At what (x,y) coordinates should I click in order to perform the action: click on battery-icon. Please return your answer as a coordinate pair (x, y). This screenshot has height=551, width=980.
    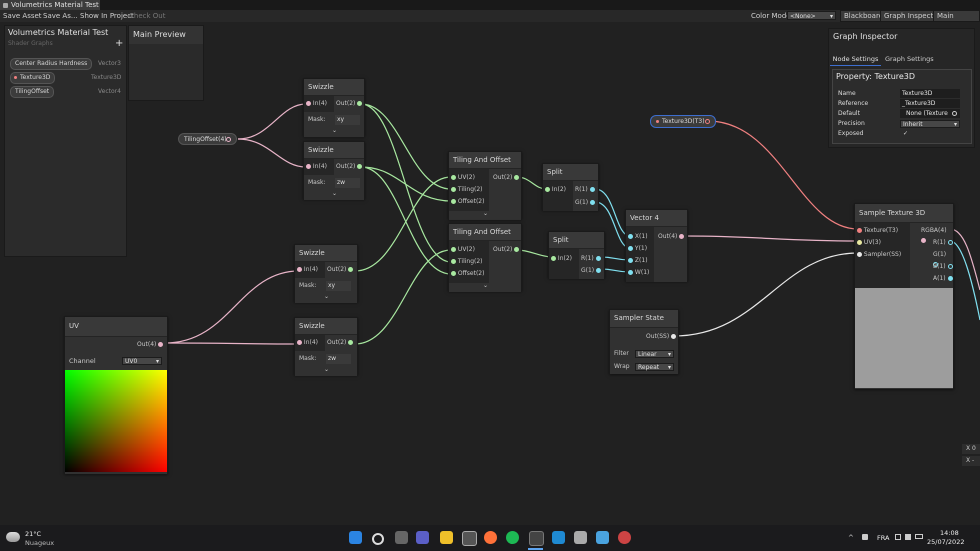
    Looking at the image, I should click on (919, 536).